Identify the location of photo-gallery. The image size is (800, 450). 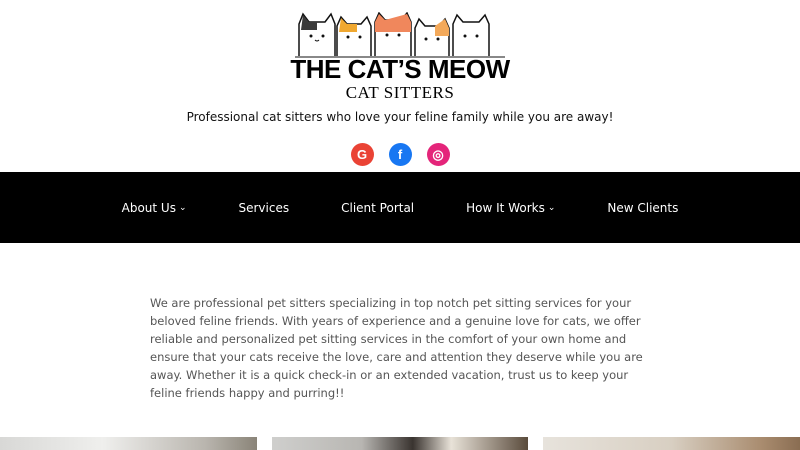
(400, 443).